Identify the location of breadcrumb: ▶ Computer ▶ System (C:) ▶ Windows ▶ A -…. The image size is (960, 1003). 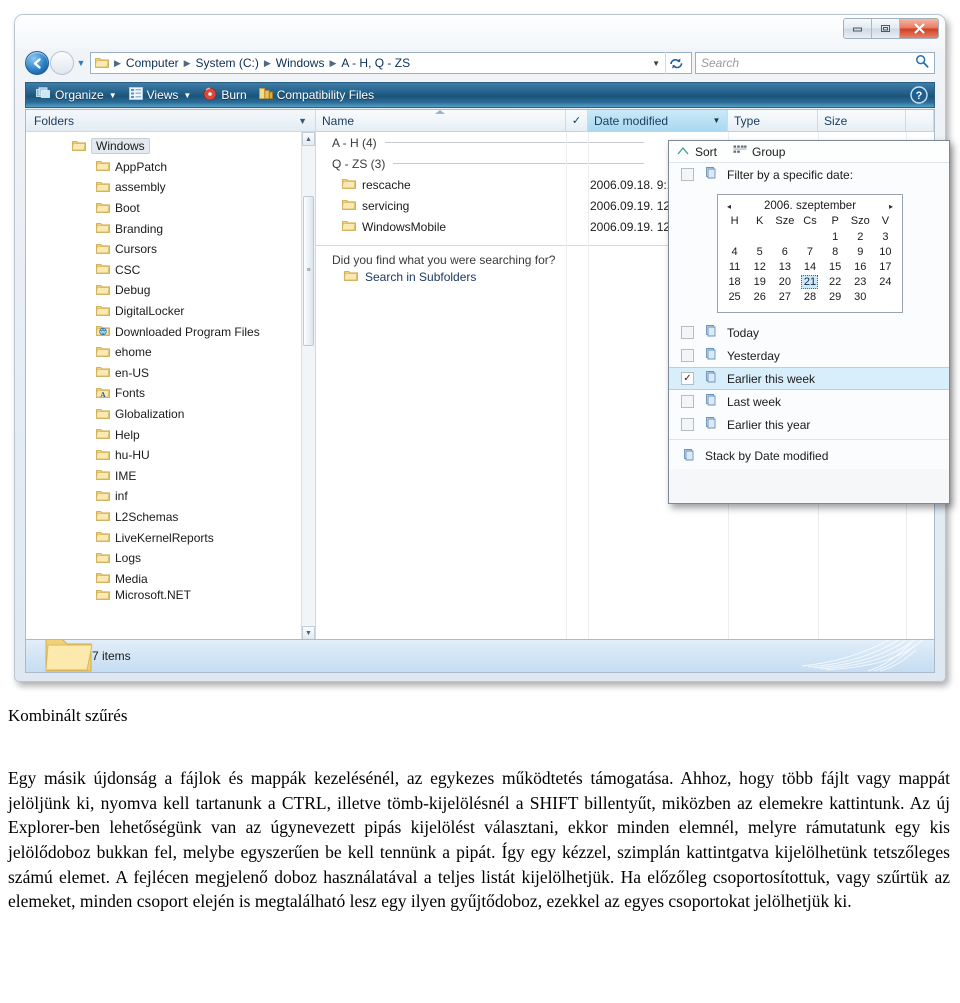
(391, 63).